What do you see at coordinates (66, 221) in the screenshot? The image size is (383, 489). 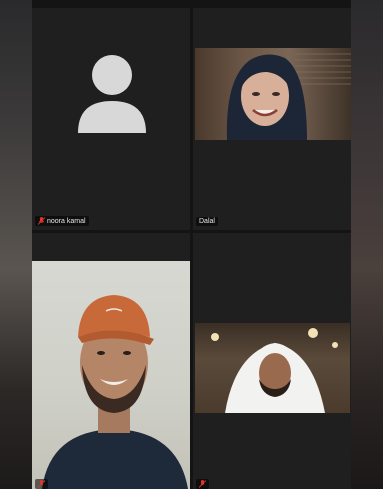 I see `participant-name: noora kamal` at bounding box center [66, 221].